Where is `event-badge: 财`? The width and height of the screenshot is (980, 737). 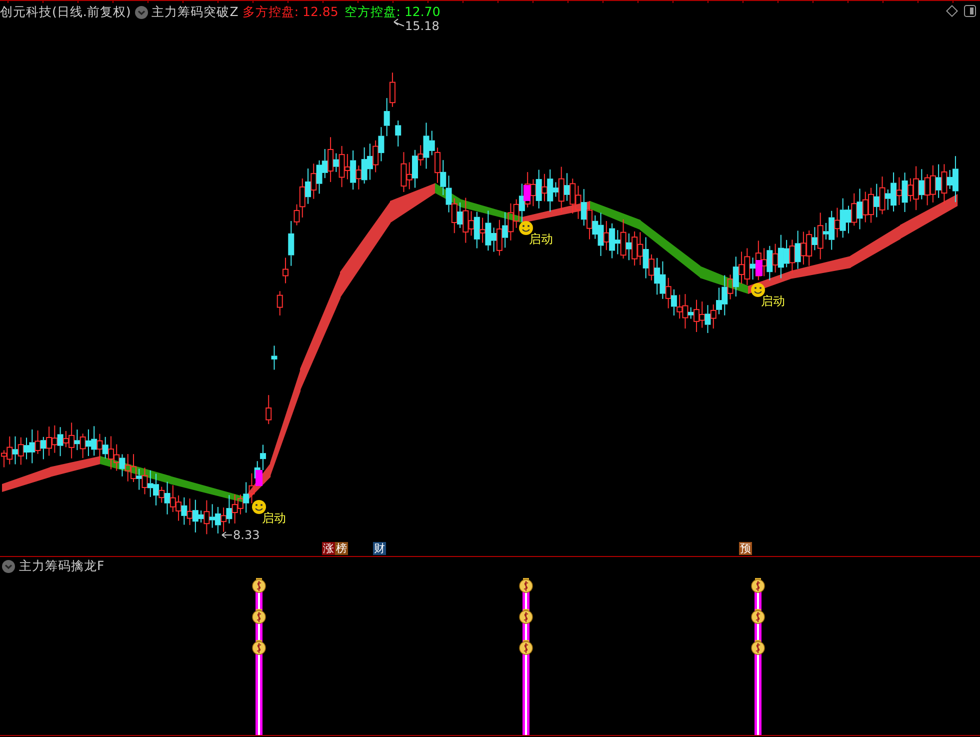 event-badge: 财 is located at coordinates (379, 548).